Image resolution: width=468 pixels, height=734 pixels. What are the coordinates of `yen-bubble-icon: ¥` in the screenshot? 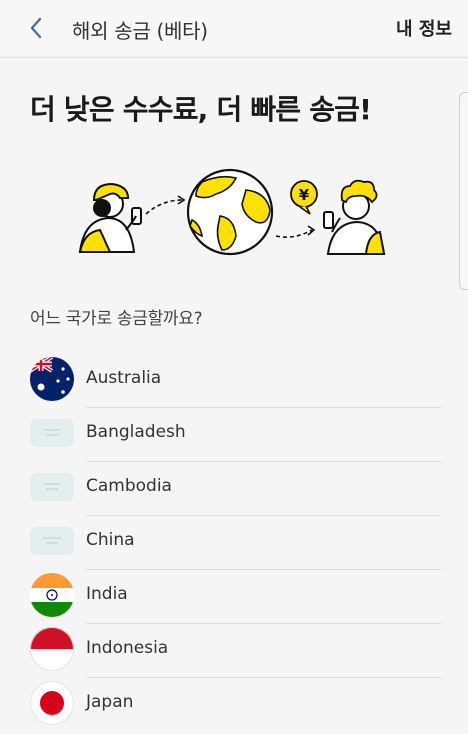 It's located at (304, 197).